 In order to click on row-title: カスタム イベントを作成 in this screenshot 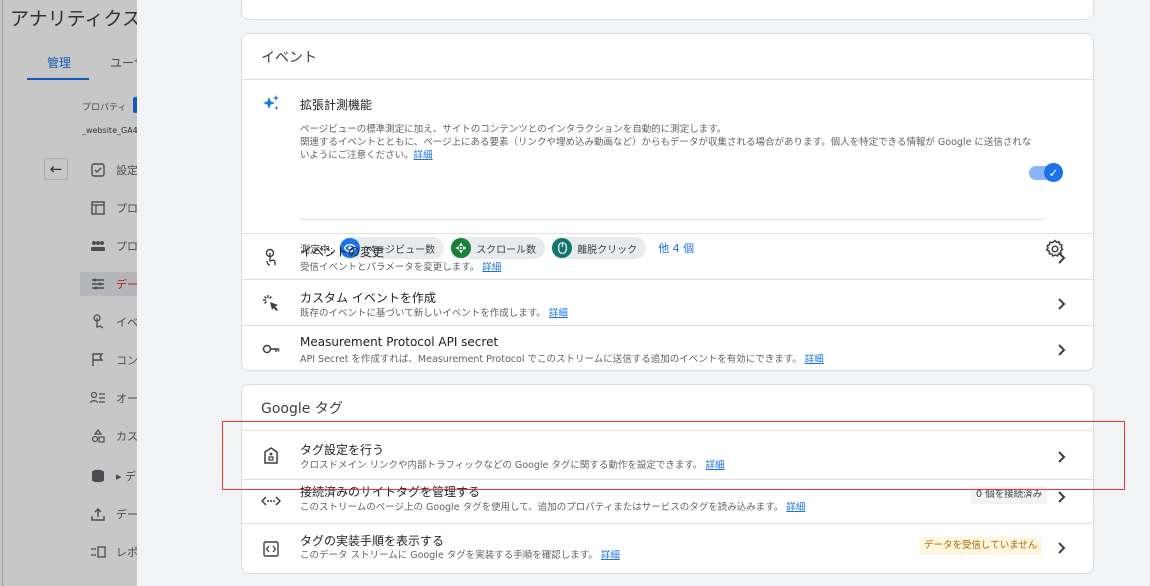, I will do `click(368, 298)`.